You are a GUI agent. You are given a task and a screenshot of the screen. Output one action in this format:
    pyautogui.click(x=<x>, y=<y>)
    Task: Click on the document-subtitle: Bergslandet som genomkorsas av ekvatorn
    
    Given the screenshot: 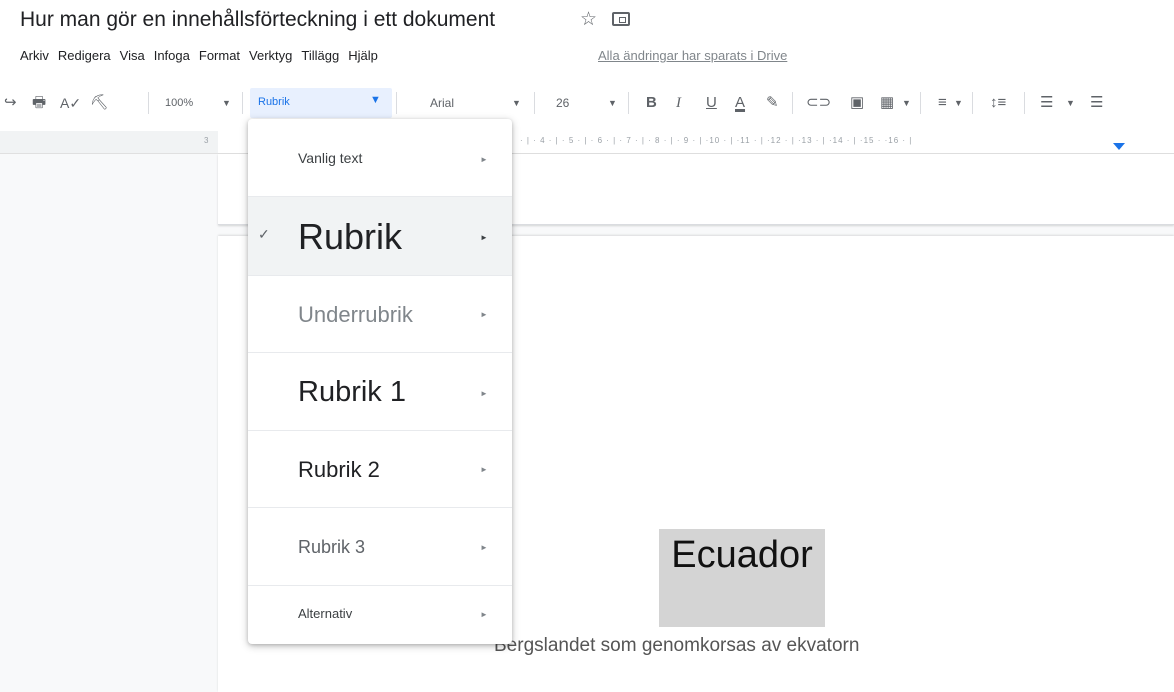 What is the action you would take?
    pyautogui.click(x=676, y=646)
    